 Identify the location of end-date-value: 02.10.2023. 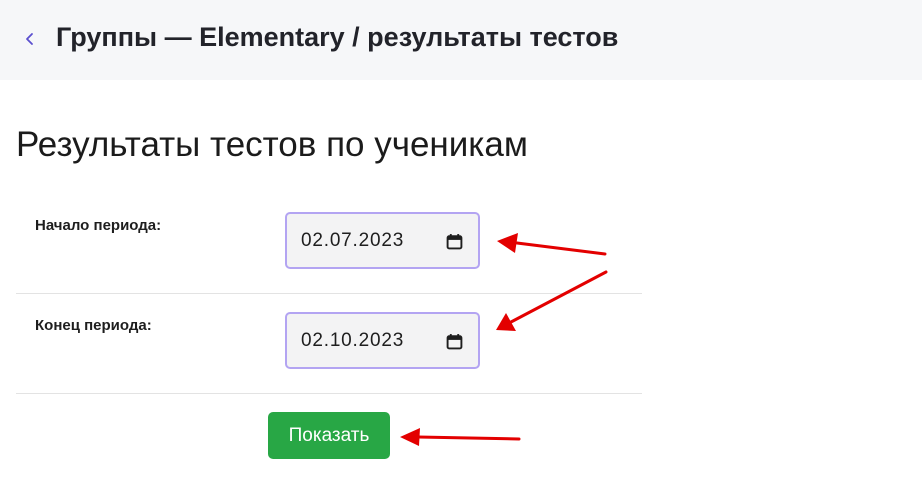
(353, 340).